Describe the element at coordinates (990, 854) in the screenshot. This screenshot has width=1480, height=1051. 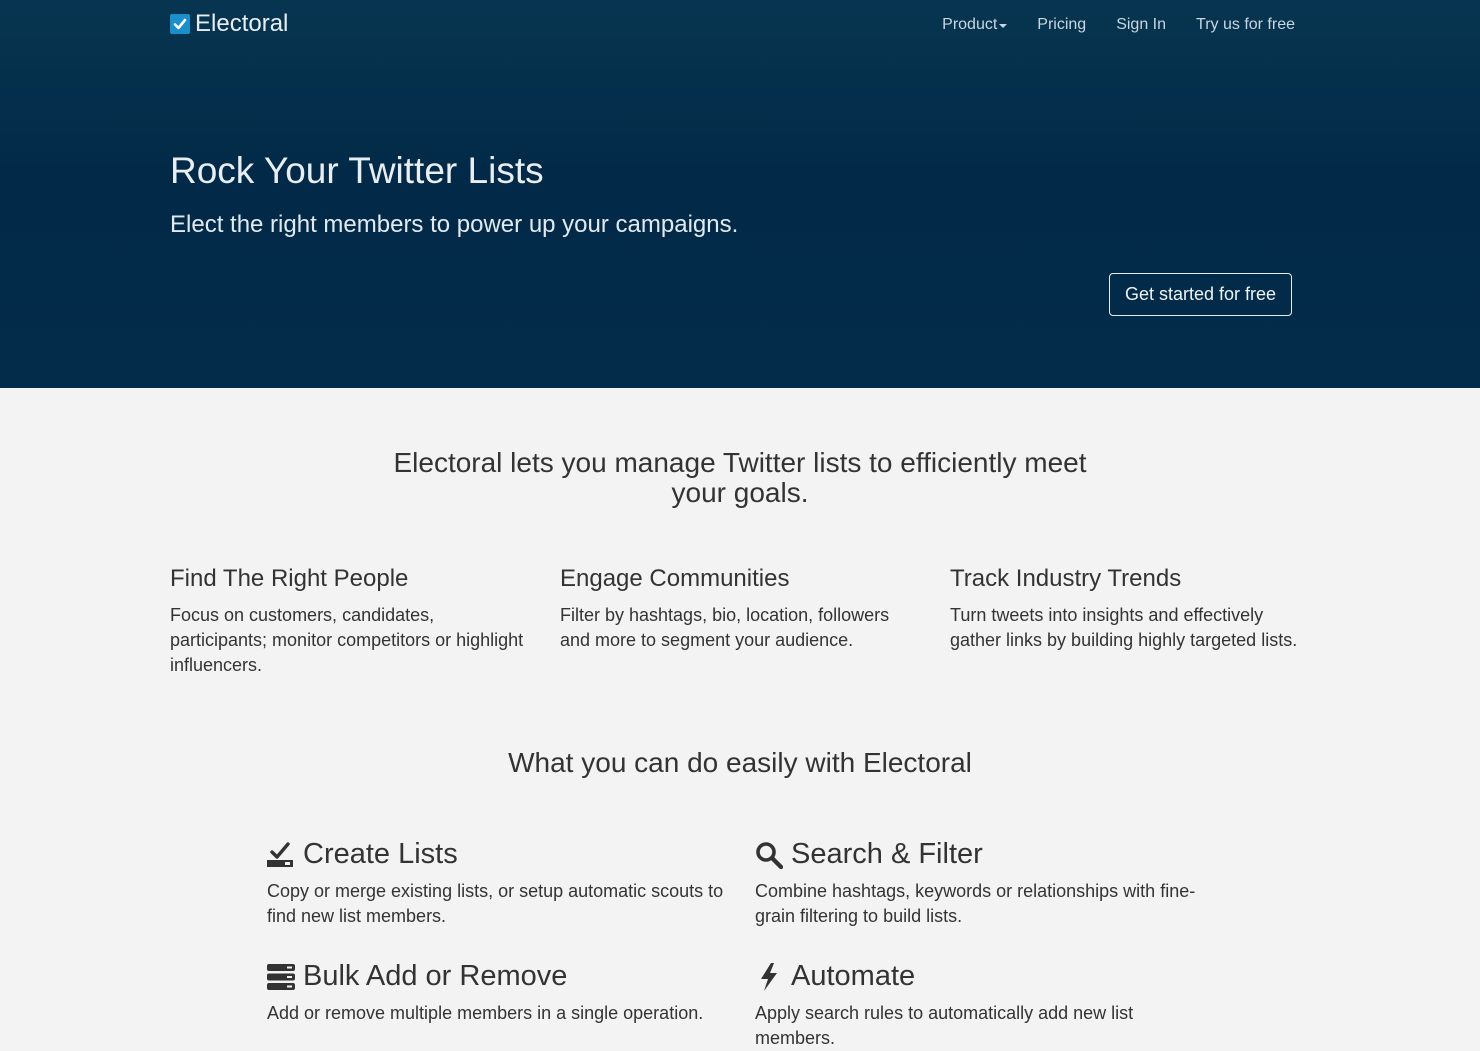
I see `capability-title-row: Search & Filter` at that location.